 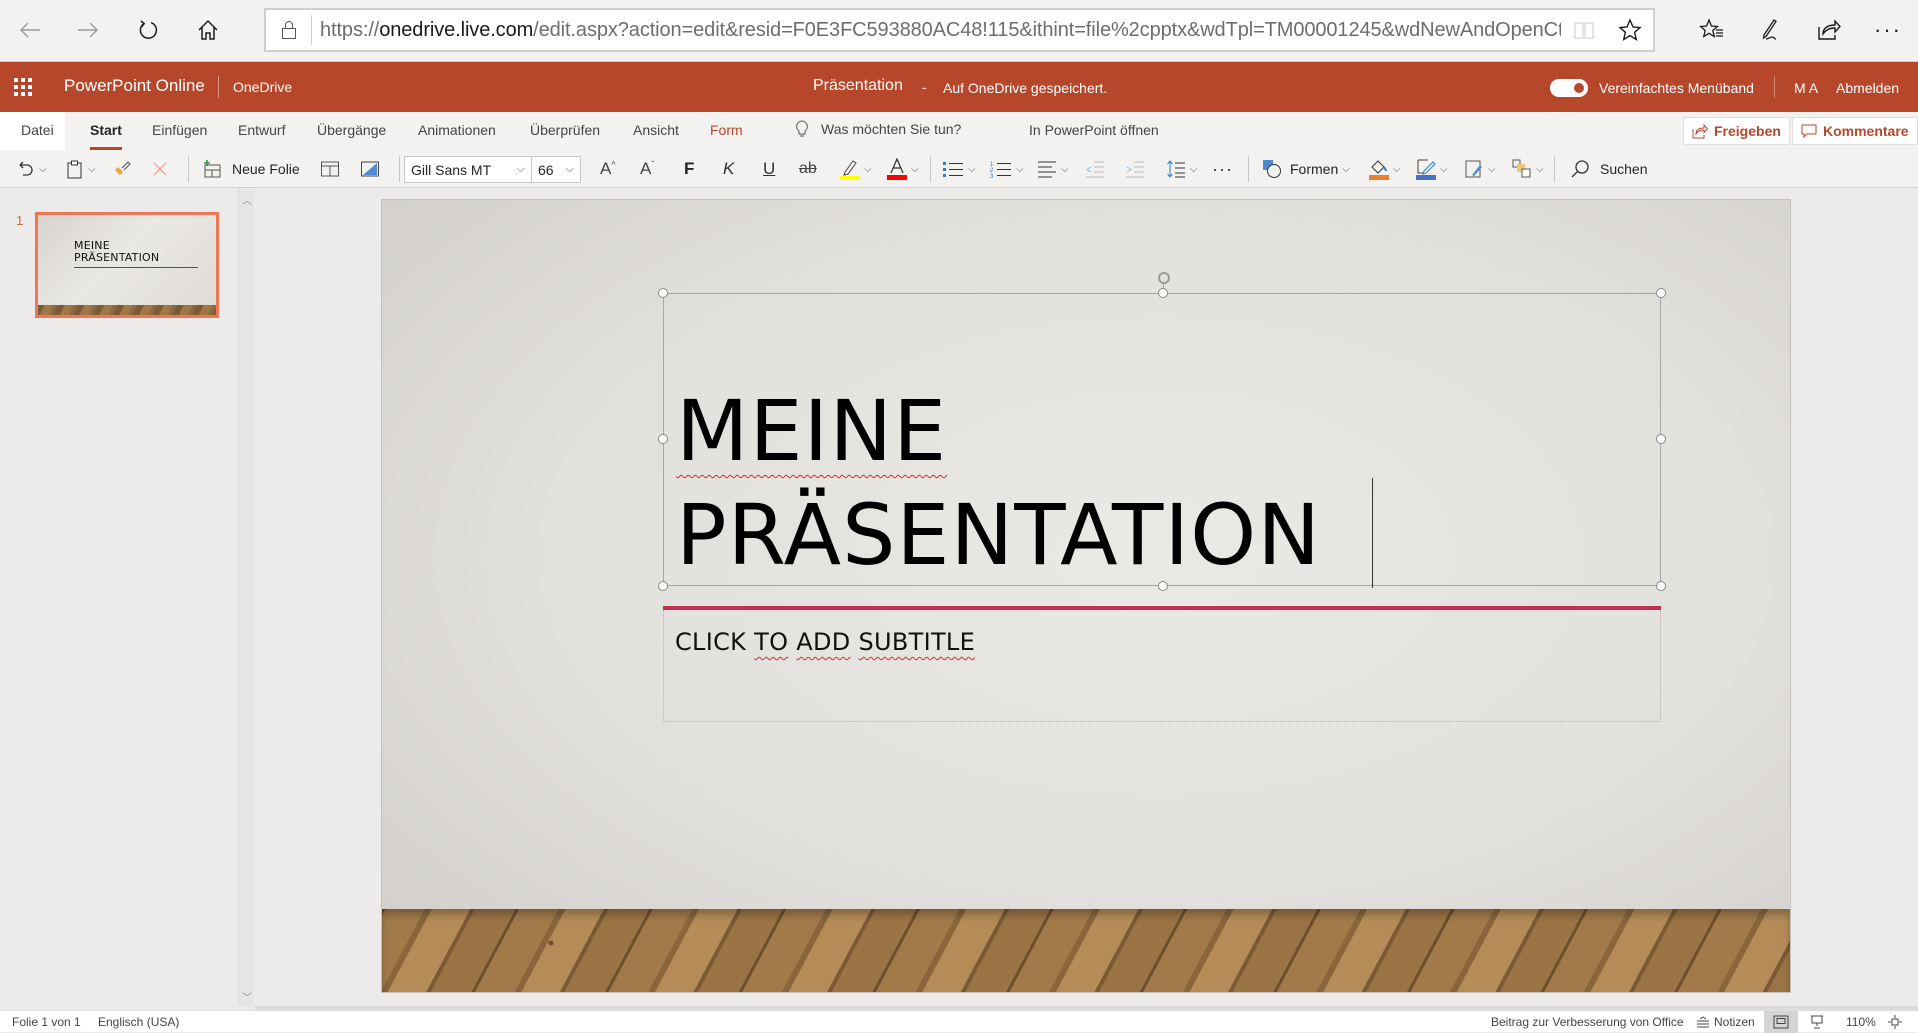 What do you see at coordinates (903, 169) in the screenshot?
I see `font-color-button: ⌵` at bounding box center [903, 169].